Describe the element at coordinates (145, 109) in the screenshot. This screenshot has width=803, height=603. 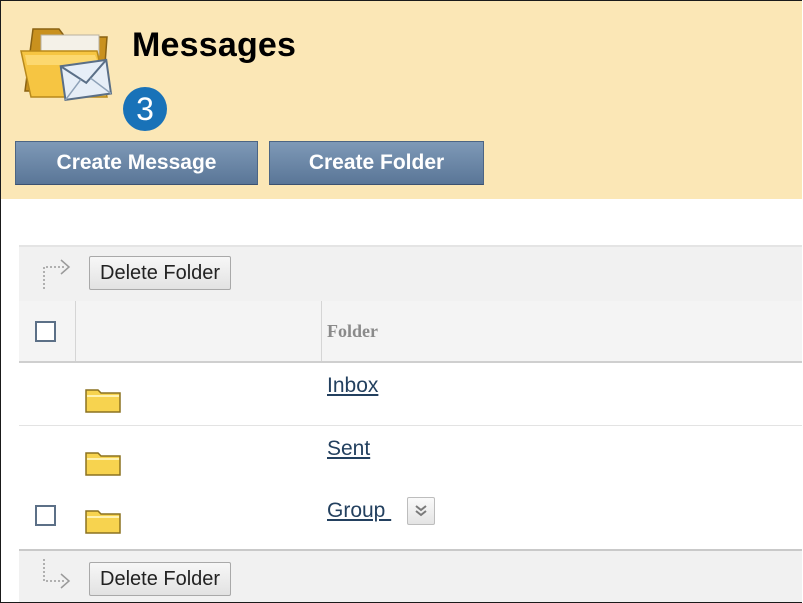
I see `unread-count-badge: 3` at that location.